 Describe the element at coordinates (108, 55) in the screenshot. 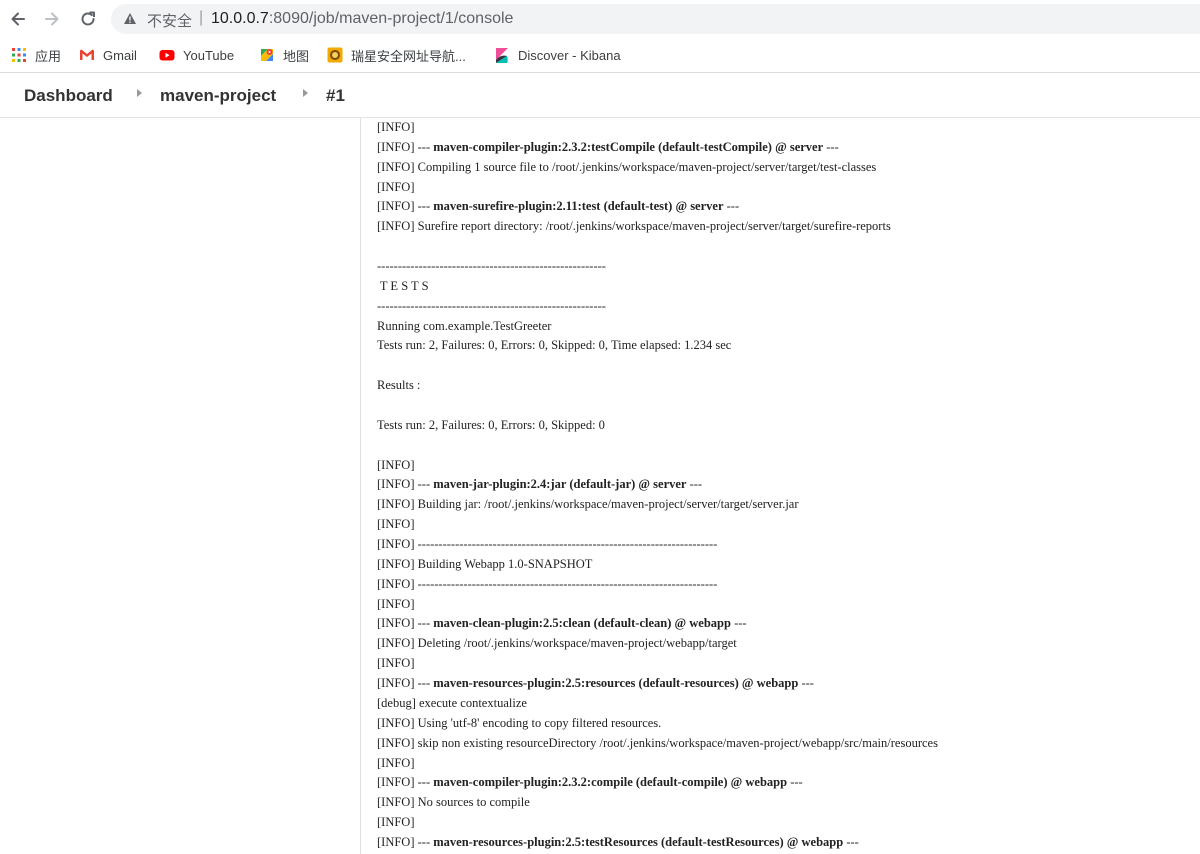

I see `bookmark-gmail: Gmail` at that location.